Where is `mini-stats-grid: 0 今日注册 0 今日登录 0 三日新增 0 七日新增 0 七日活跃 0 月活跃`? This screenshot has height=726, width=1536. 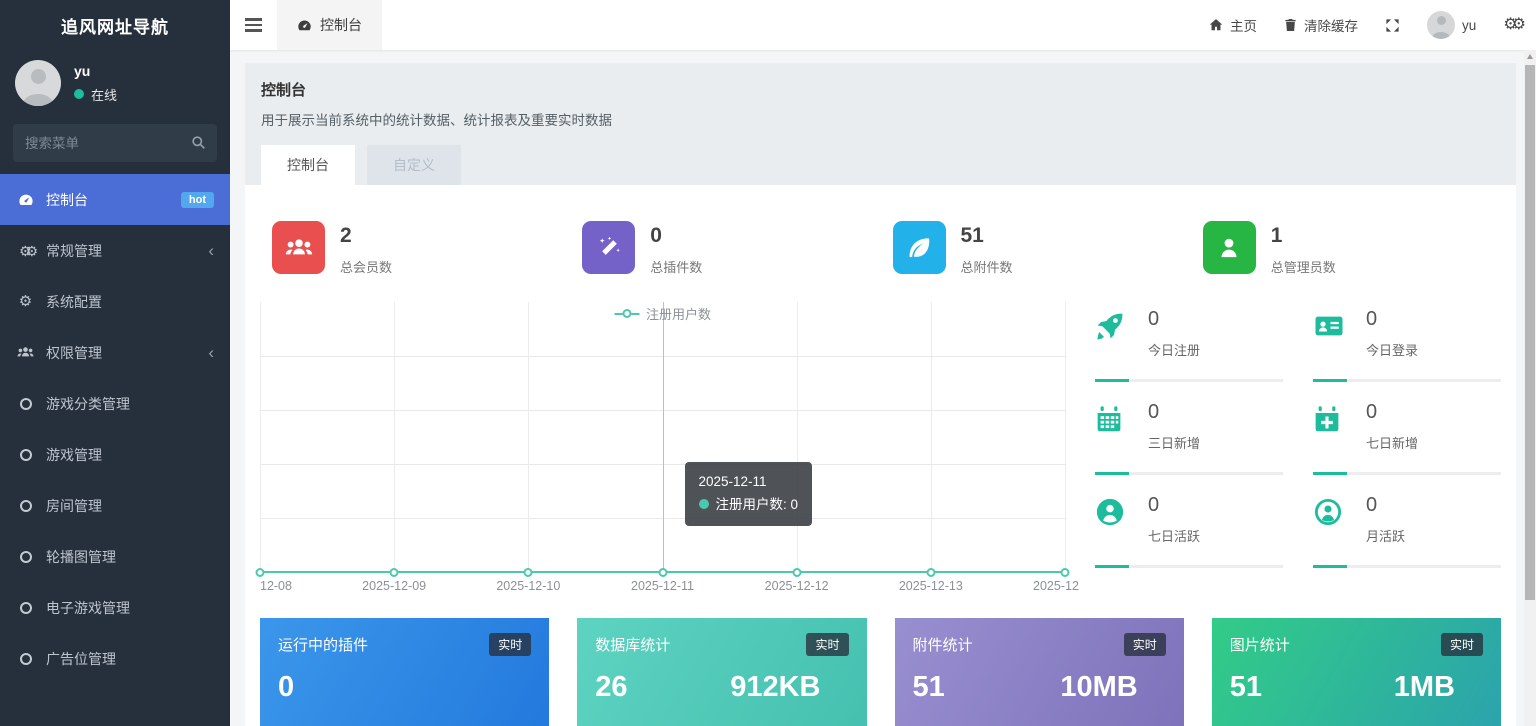
mini-stats-grid: 0 今日注册 0 今日登录 0 三日新增 0 七日新增 0 七日活跃 0 月活跃 is located at coordinates (1298, 450).